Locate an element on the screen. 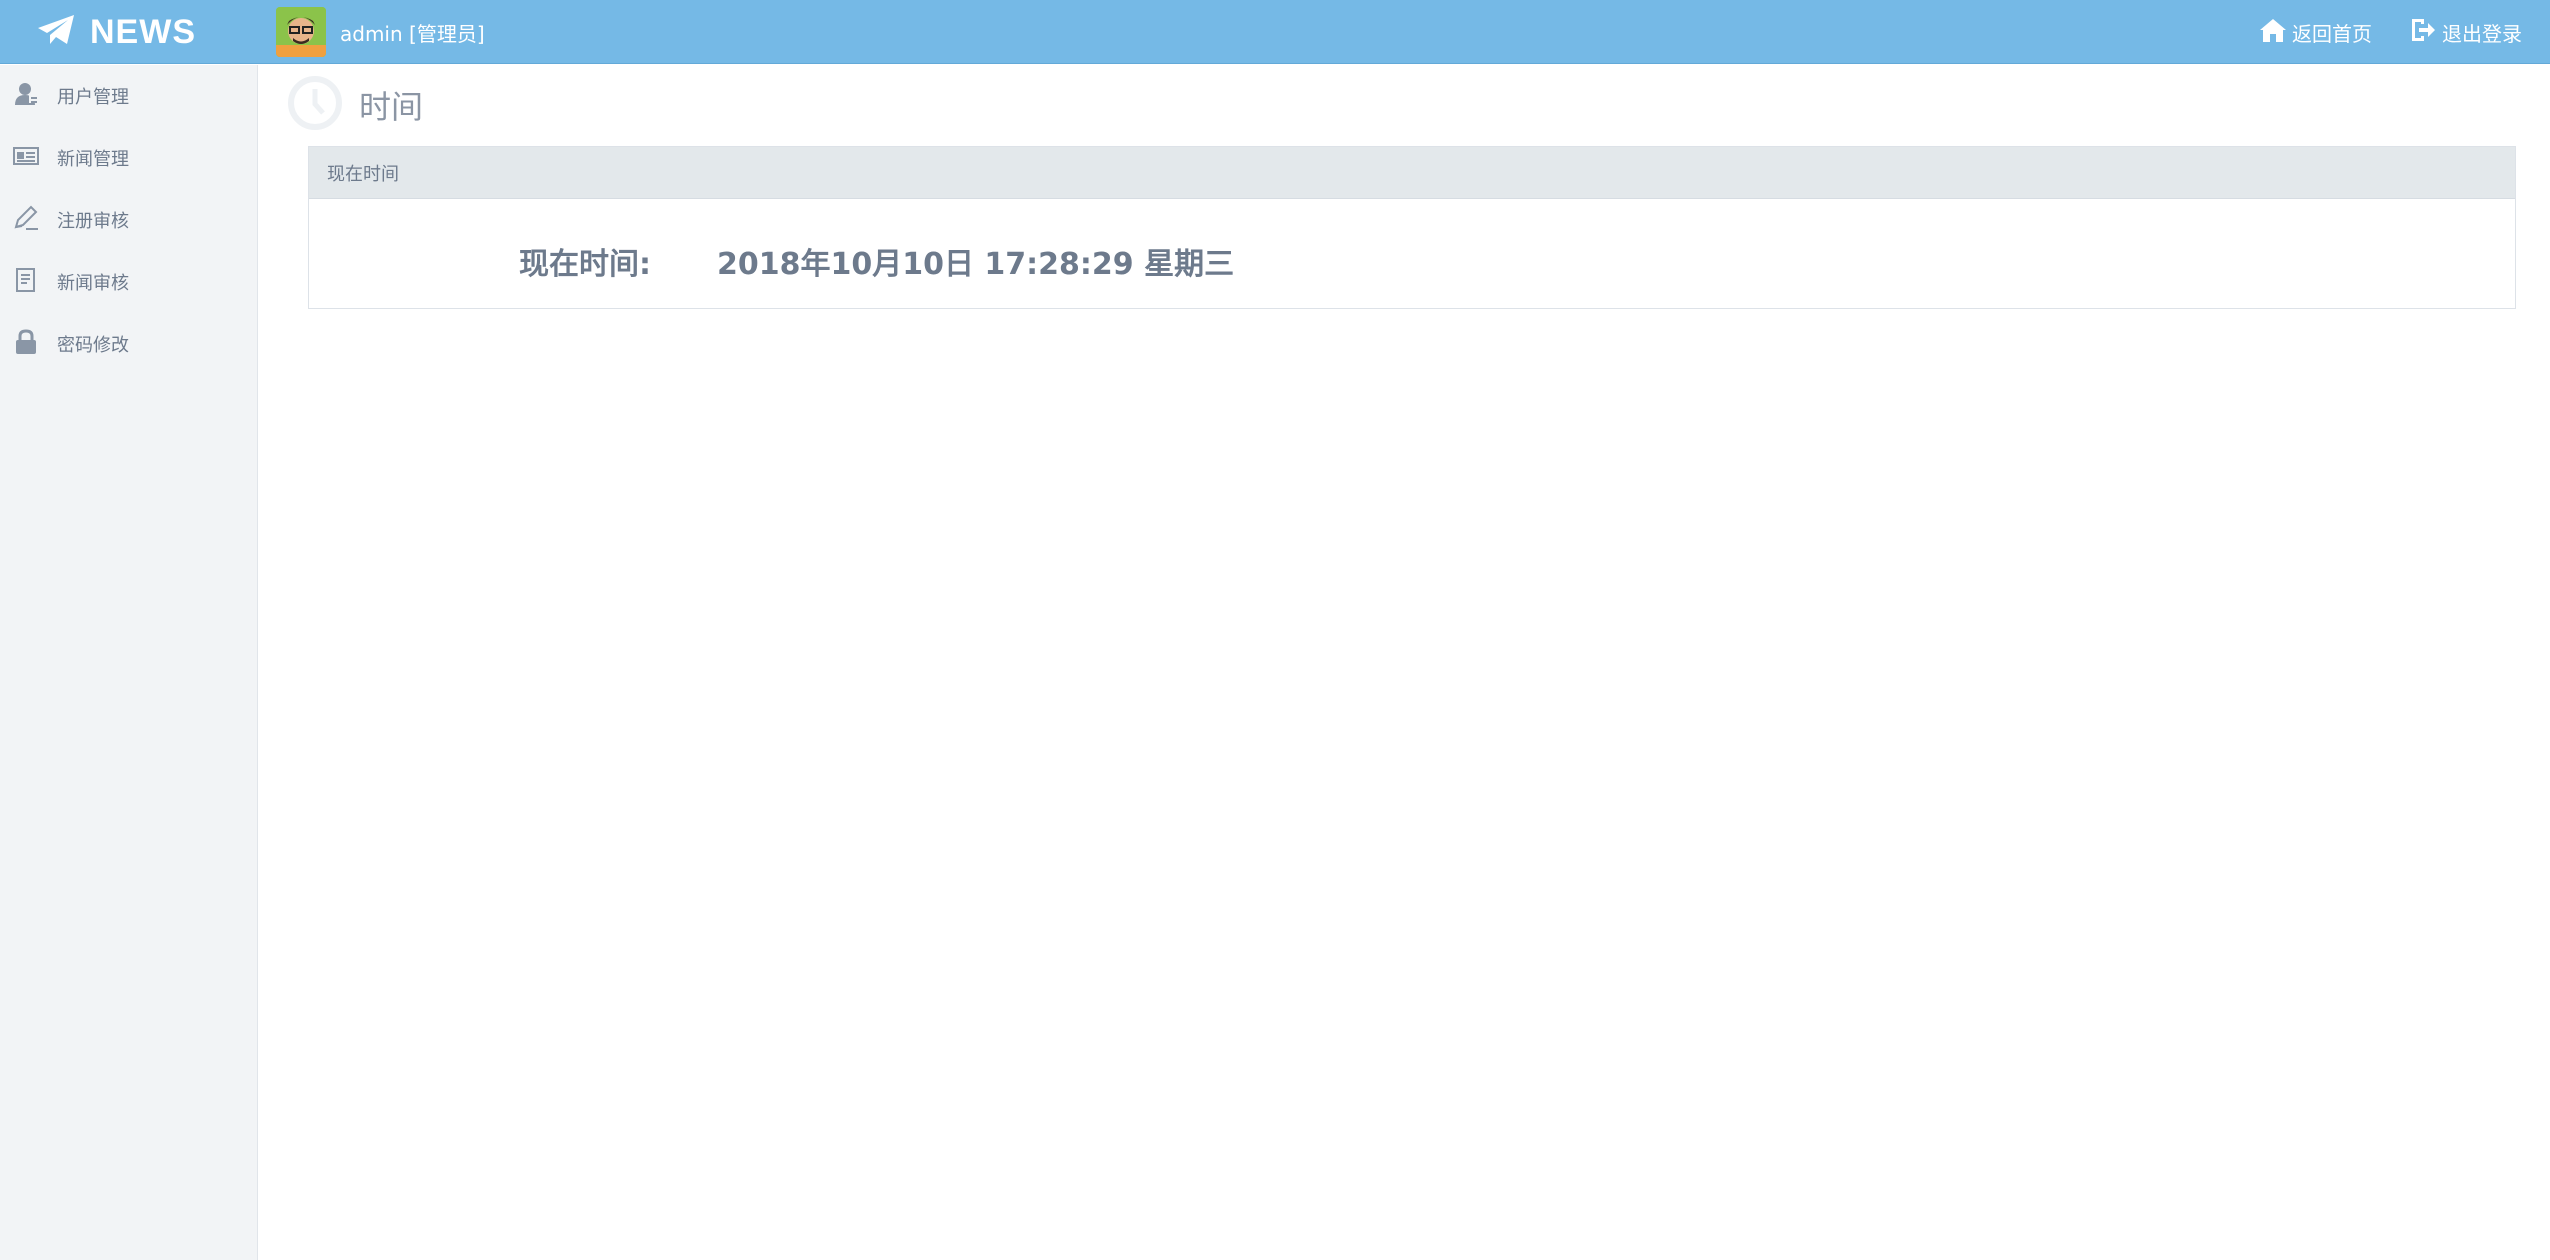  panel-body: 现在时间: 2018年10月10日 17:28:29 星期三 is located at coordinates (1412, 253).